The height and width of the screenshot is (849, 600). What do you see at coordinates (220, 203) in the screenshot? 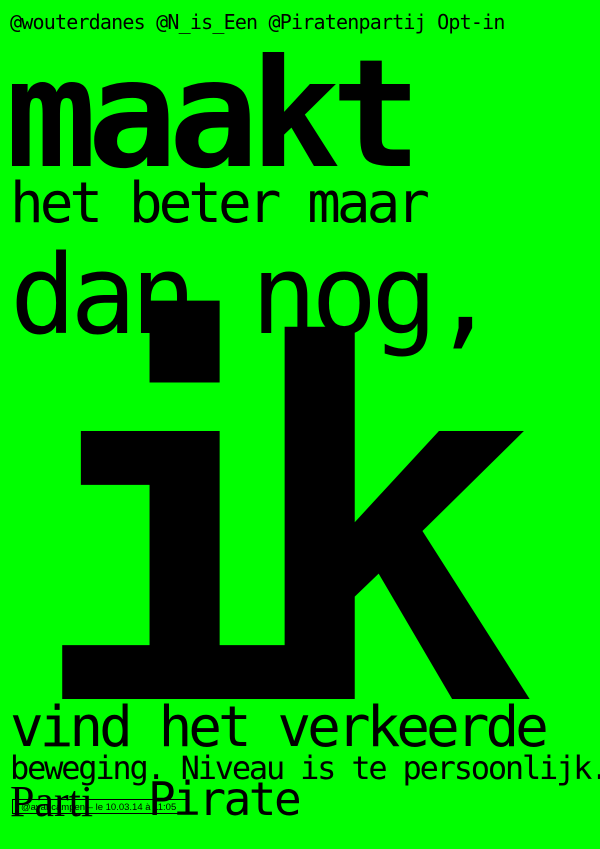
I see `headline-beter: het beter maar` at bounding box center [220, 203].